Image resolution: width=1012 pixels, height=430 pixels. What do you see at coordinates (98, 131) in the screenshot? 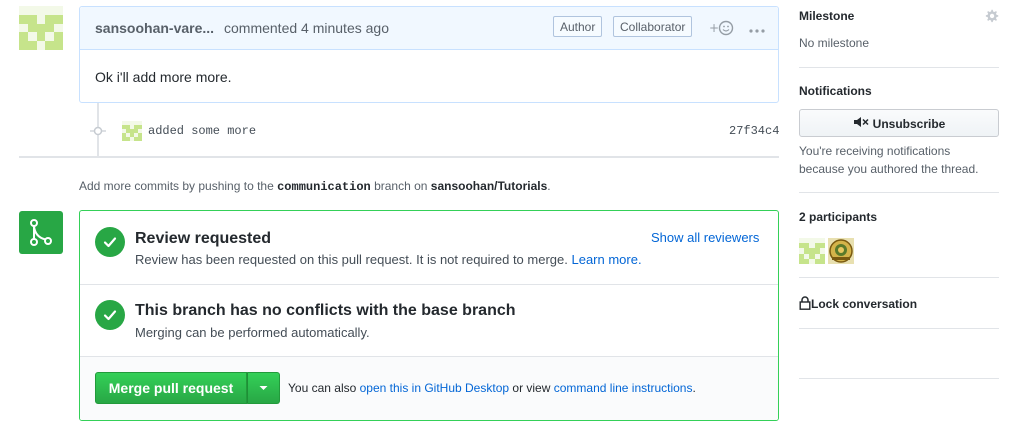
I see `commit-dot-icon` at bounding box center [98, 131].